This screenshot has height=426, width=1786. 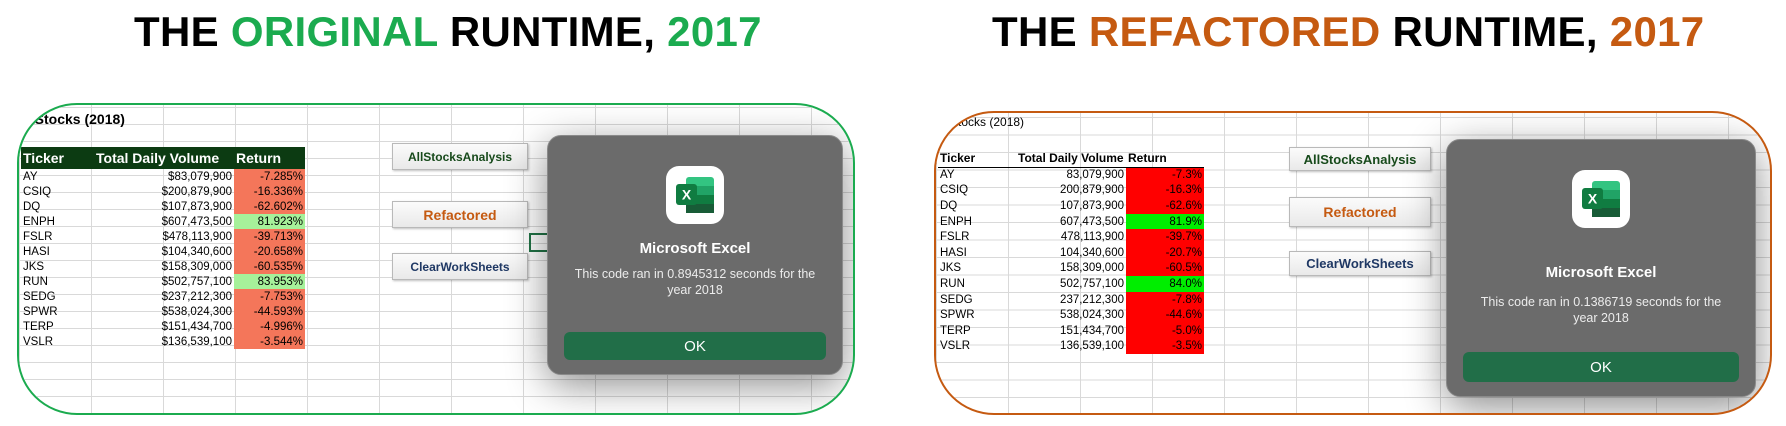 I want to click on volume-cell: 83,079,900, so click(x=1071, y=175).